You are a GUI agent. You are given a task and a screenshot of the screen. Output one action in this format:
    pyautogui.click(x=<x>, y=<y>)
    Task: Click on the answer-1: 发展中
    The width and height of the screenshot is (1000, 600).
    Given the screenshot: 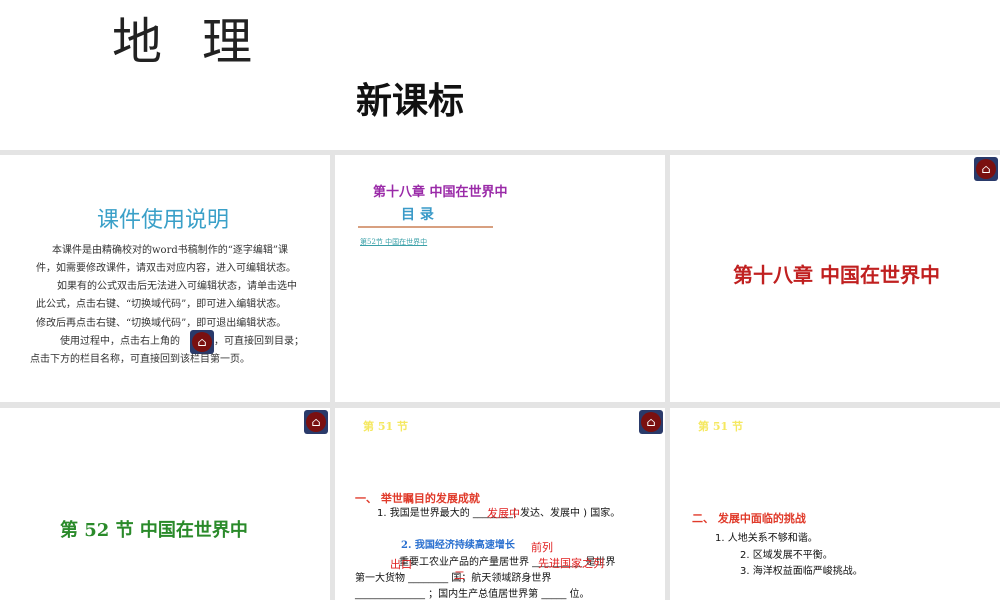 What is the action you would take?
    pyautogui.click(x=503, y=513)
    